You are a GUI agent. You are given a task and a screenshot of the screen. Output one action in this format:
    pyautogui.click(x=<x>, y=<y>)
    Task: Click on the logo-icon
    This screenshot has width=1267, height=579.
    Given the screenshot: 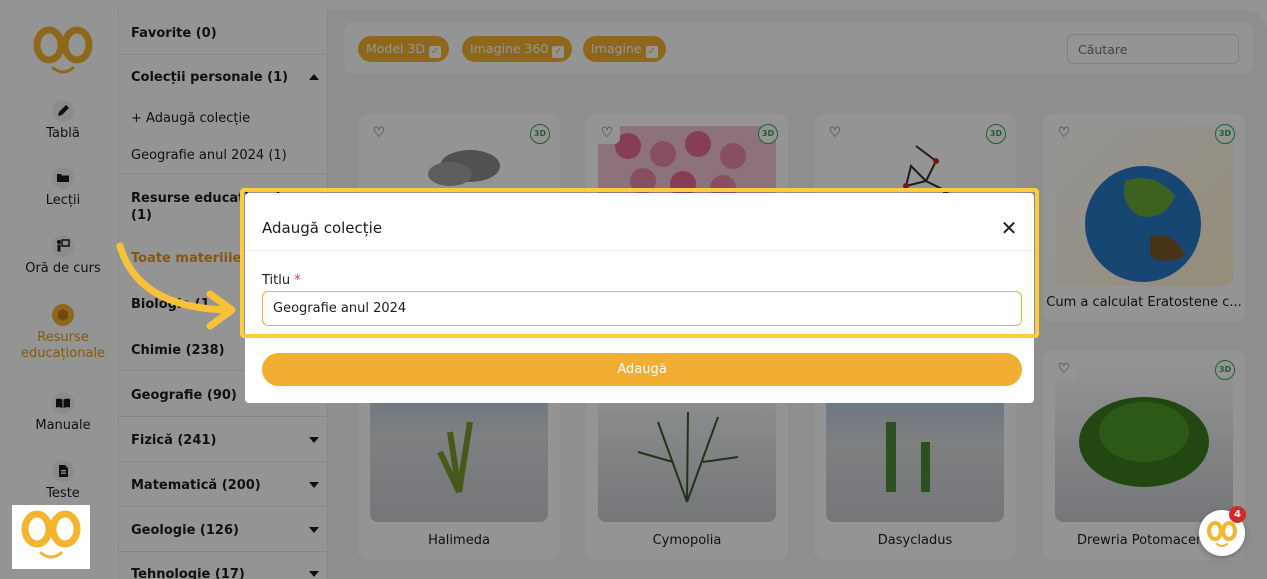 What is the action you would take?
    pyautogui.click(x=51, y=534)
    